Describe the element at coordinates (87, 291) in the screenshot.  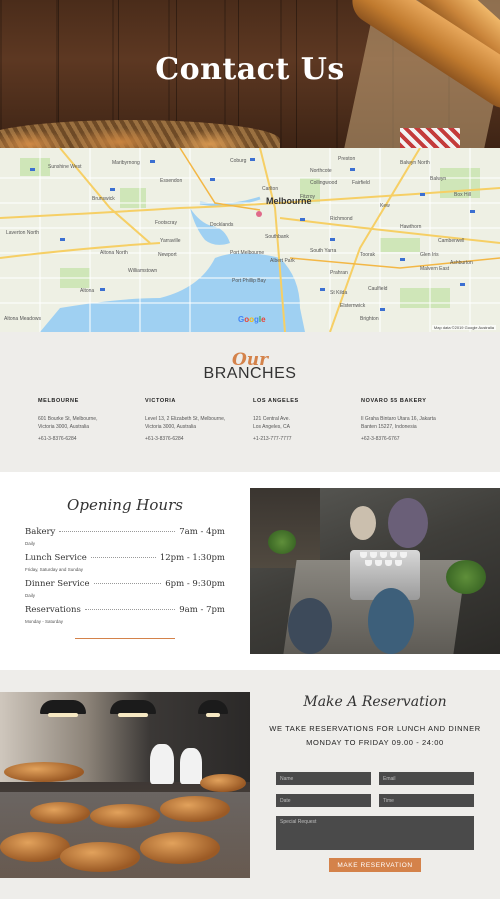
I see `map-label: Altona` at that location.